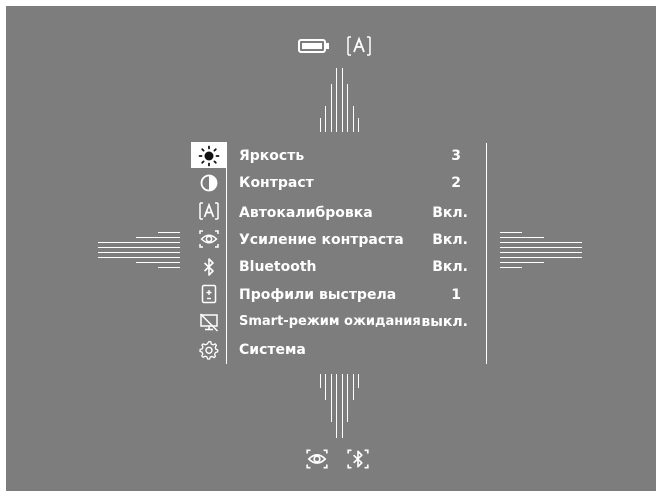  What do you see at coordinates (271, 156) in the screenshot?
I see `menu-item-brightness: Яркость` at bounding box center [271, 156].